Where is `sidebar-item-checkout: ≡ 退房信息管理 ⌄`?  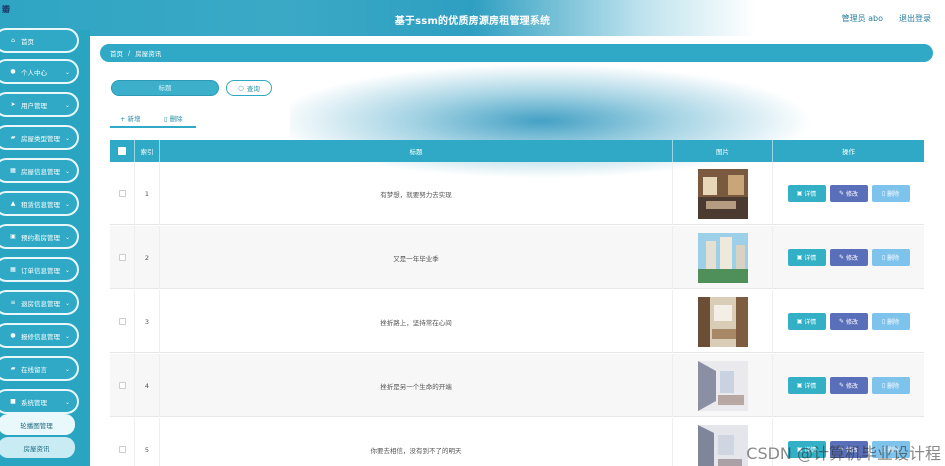
sidebar-item-checkout: ≡ 退房信息管理 ⌄ is located at coordinates (39, 302).